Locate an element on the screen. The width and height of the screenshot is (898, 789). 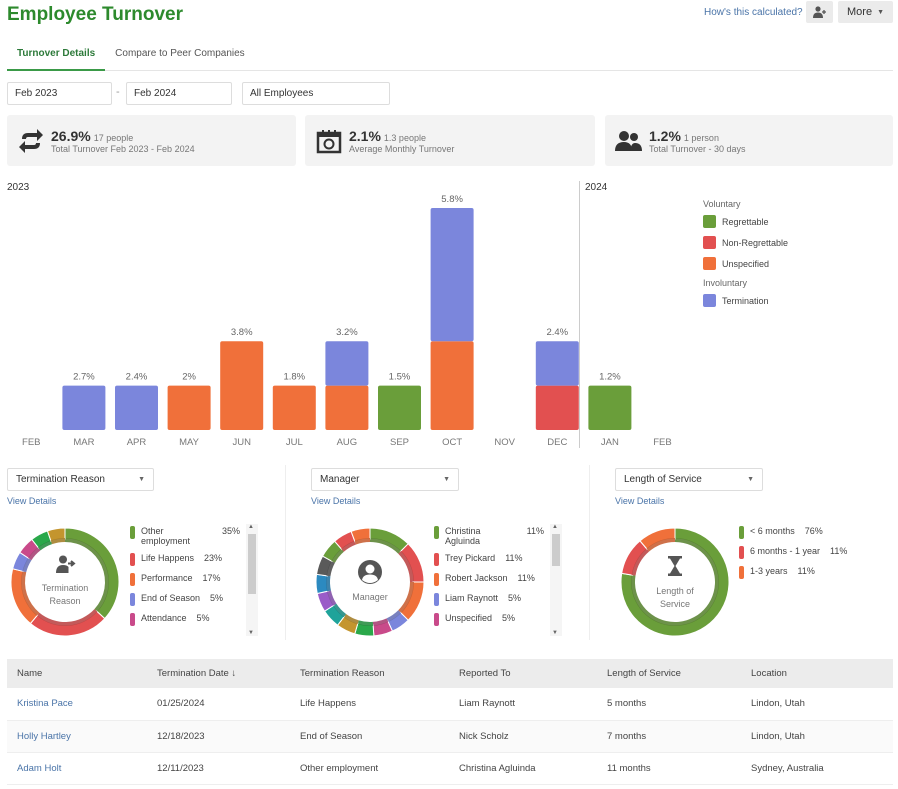
legend-label: Liam Raynott is located at coordinates (472, 598).